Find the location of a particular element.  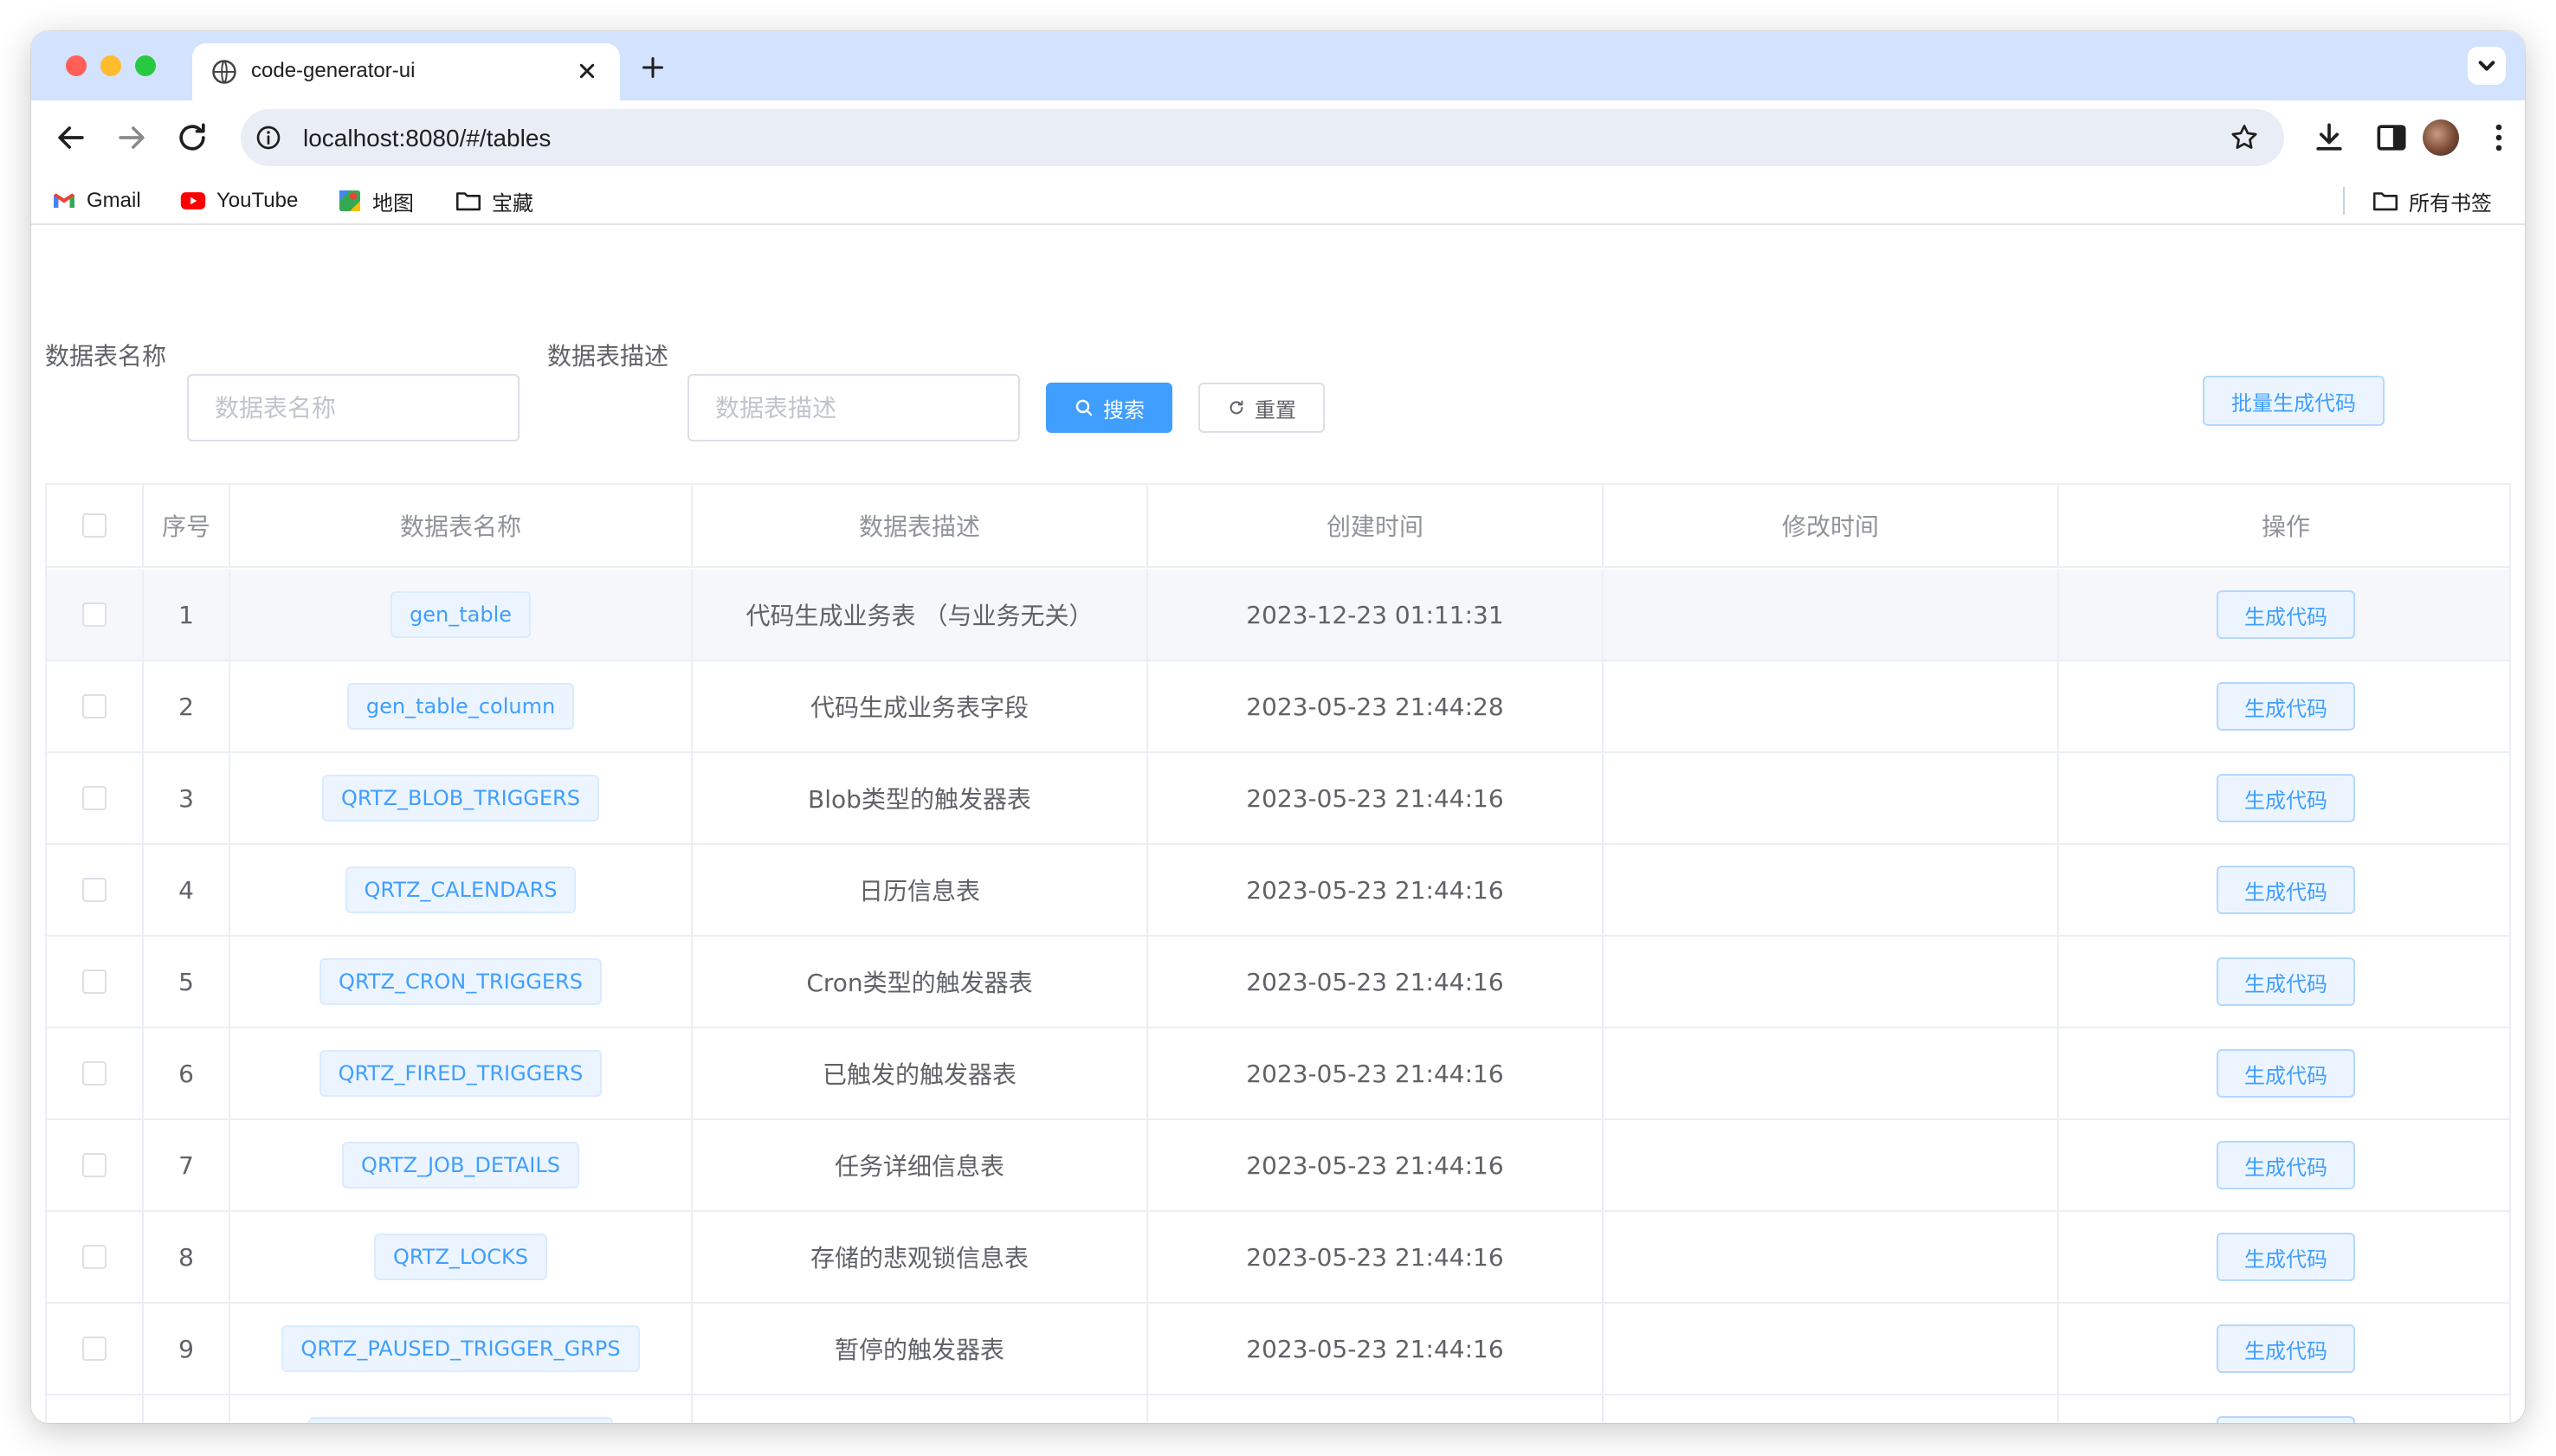

all-bookmarks-label: 所有书签 is located at coordinates (2450, 203).